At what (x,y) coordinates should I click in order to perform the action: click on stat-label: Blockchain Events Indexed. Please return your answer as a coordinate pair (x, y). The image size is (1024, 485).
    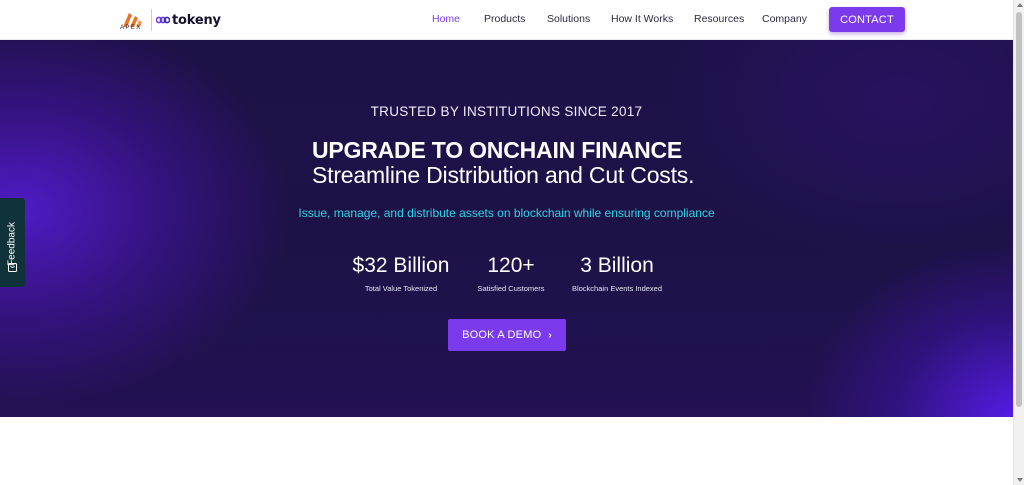
    Looking at the image, I should click on (617, 288).